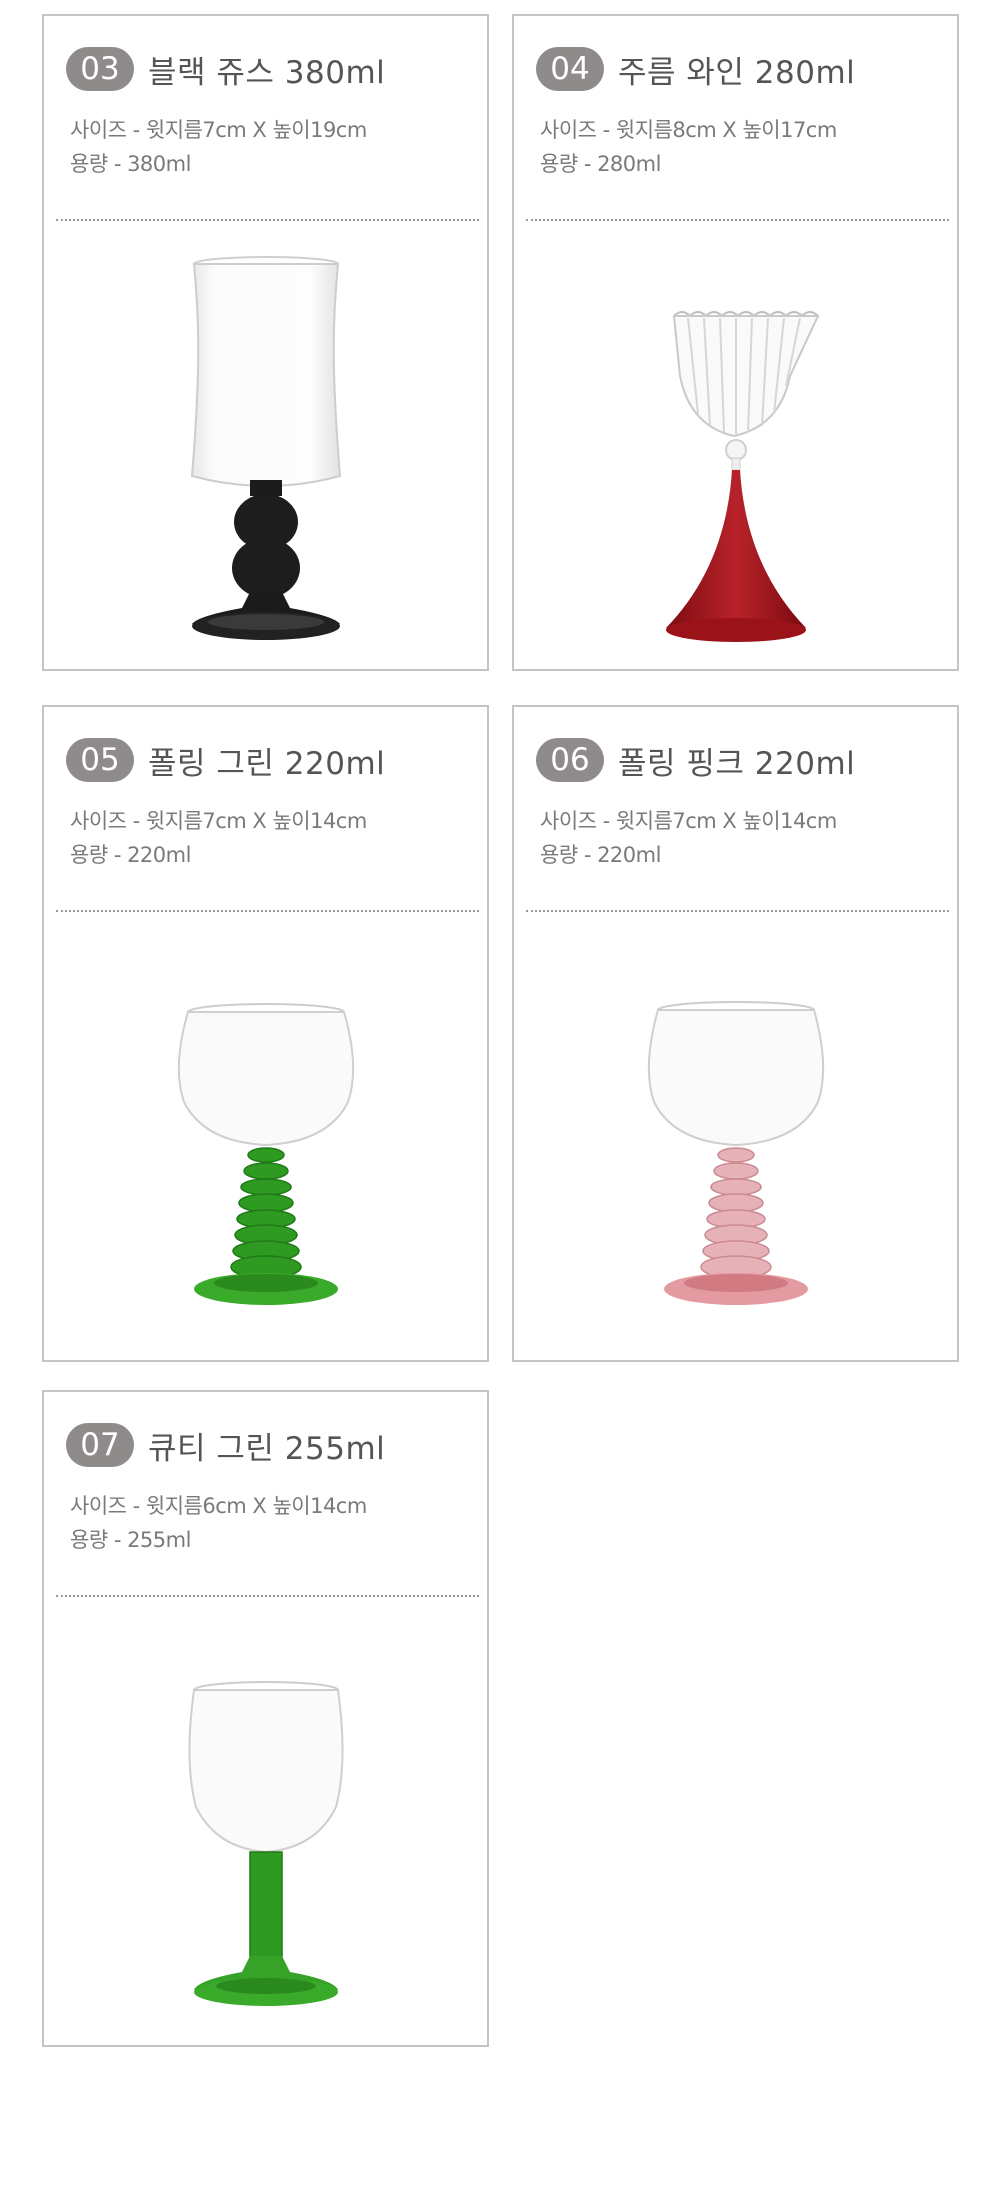 This screenshot has width=1000, height=2207. I want to click on product-header: 04 주름 와인 280ml, so click(695, 69).